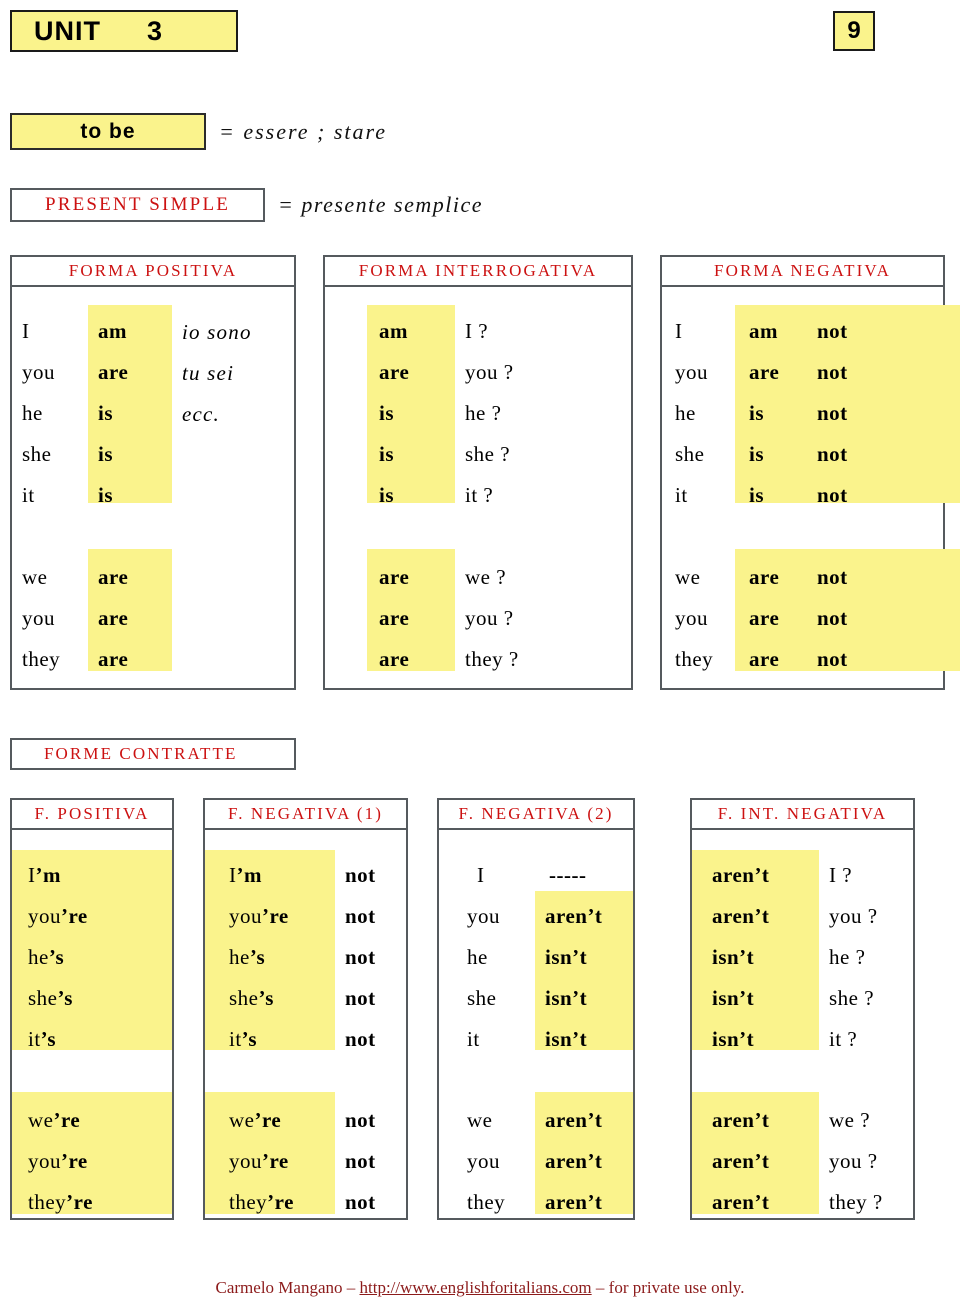 Image resolution: width=960 pixels, height=1313 pixels. I want to click on contraction-pronoun: we, so click(41, 1120).